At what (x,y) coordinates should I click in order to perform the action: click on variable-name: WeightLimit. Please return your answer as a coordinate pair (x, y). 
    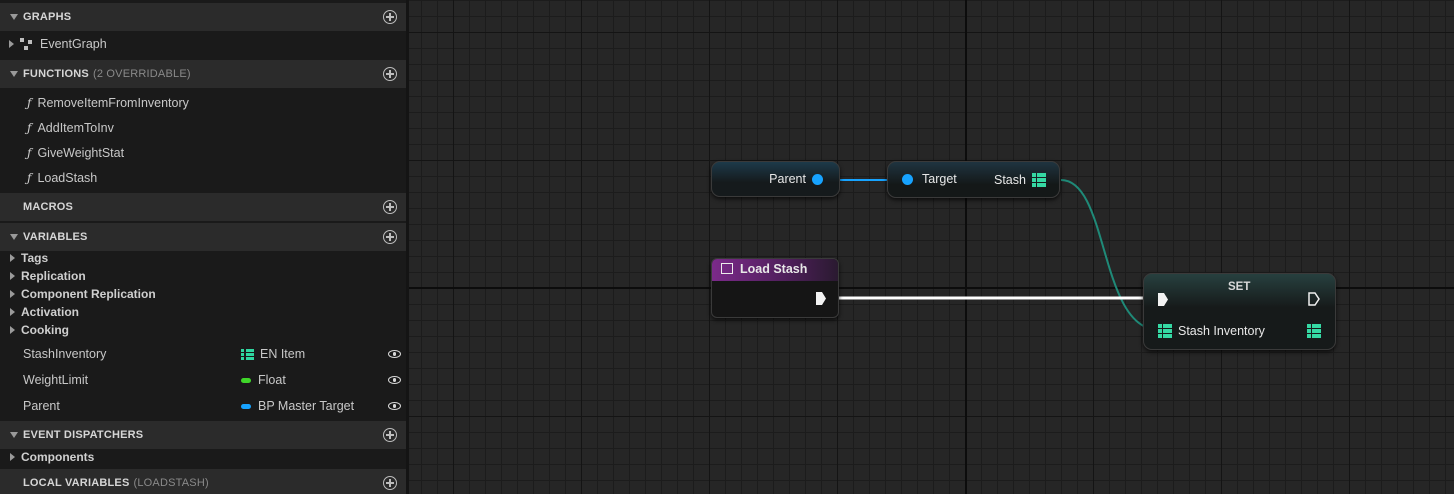
    Looking at the image, I should click on (56, 380).